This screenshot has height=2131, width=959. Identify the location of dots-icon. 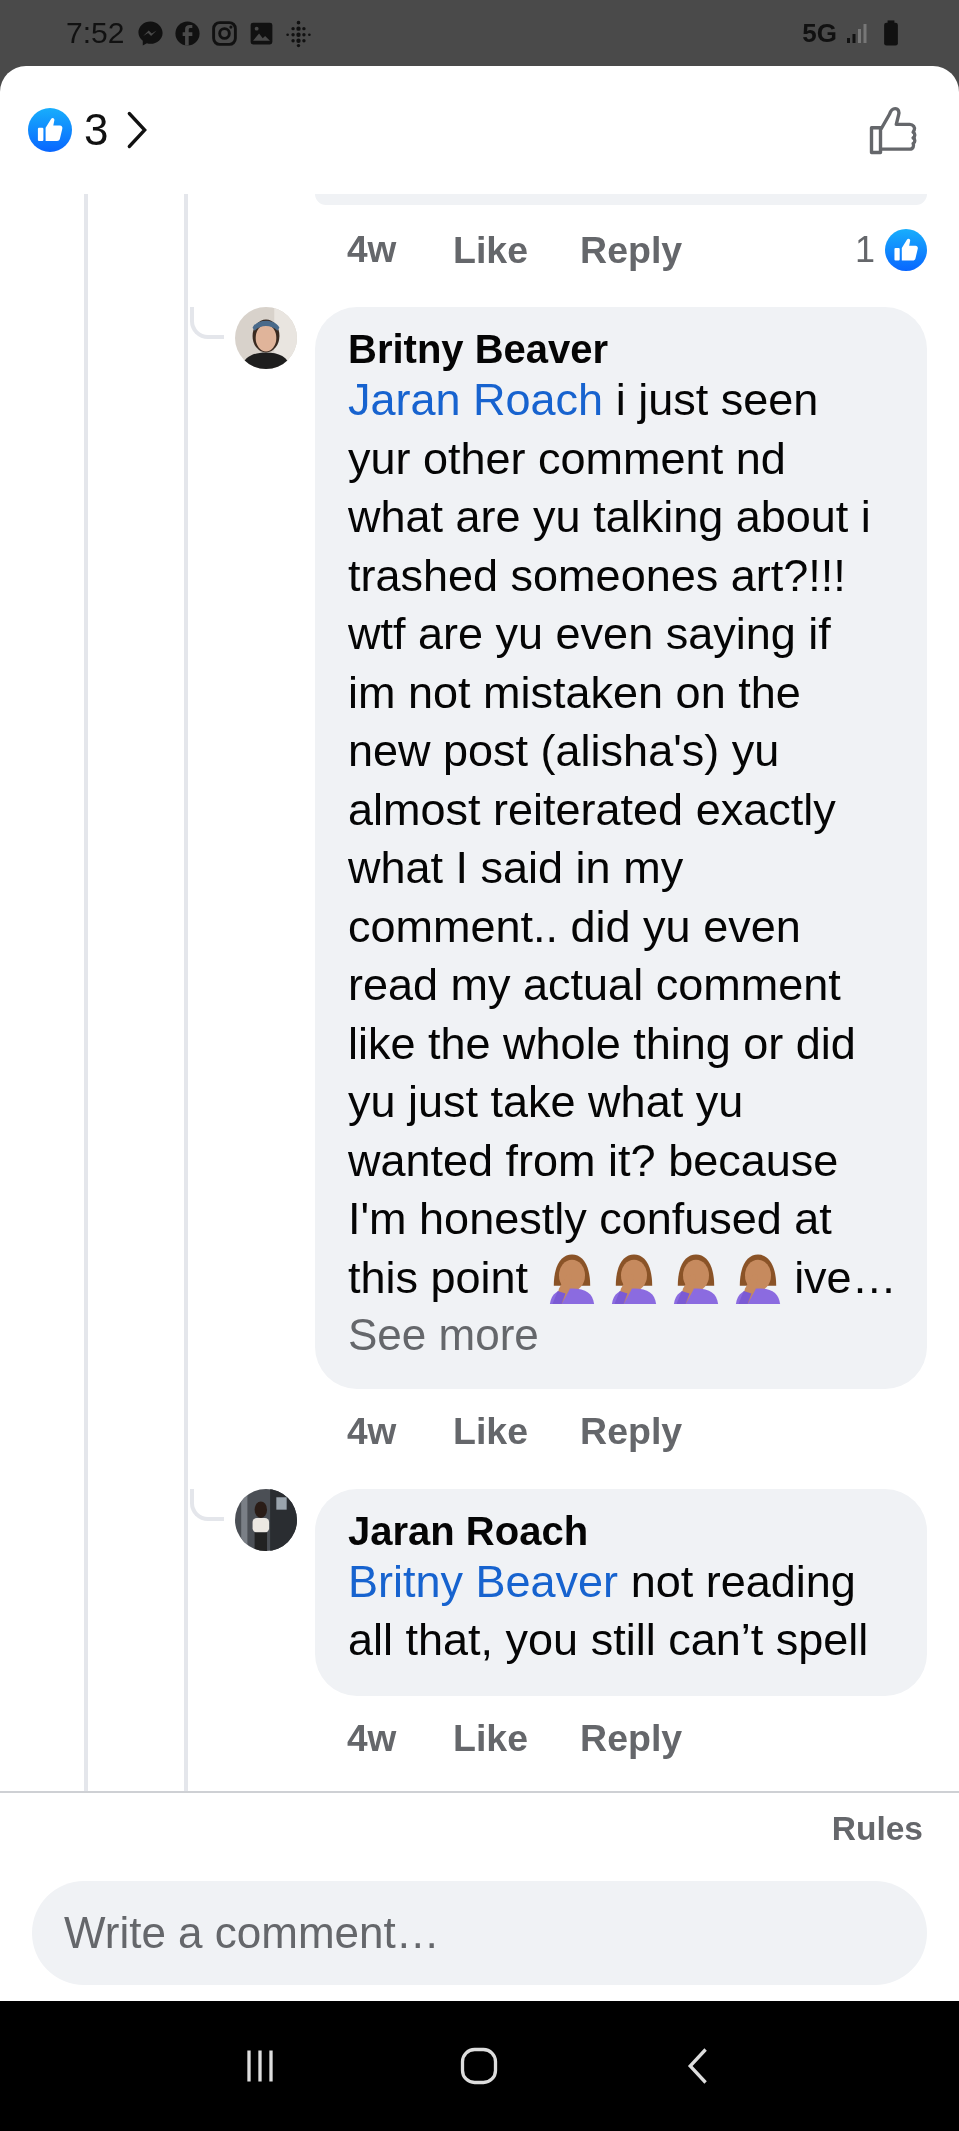
(299, 33).